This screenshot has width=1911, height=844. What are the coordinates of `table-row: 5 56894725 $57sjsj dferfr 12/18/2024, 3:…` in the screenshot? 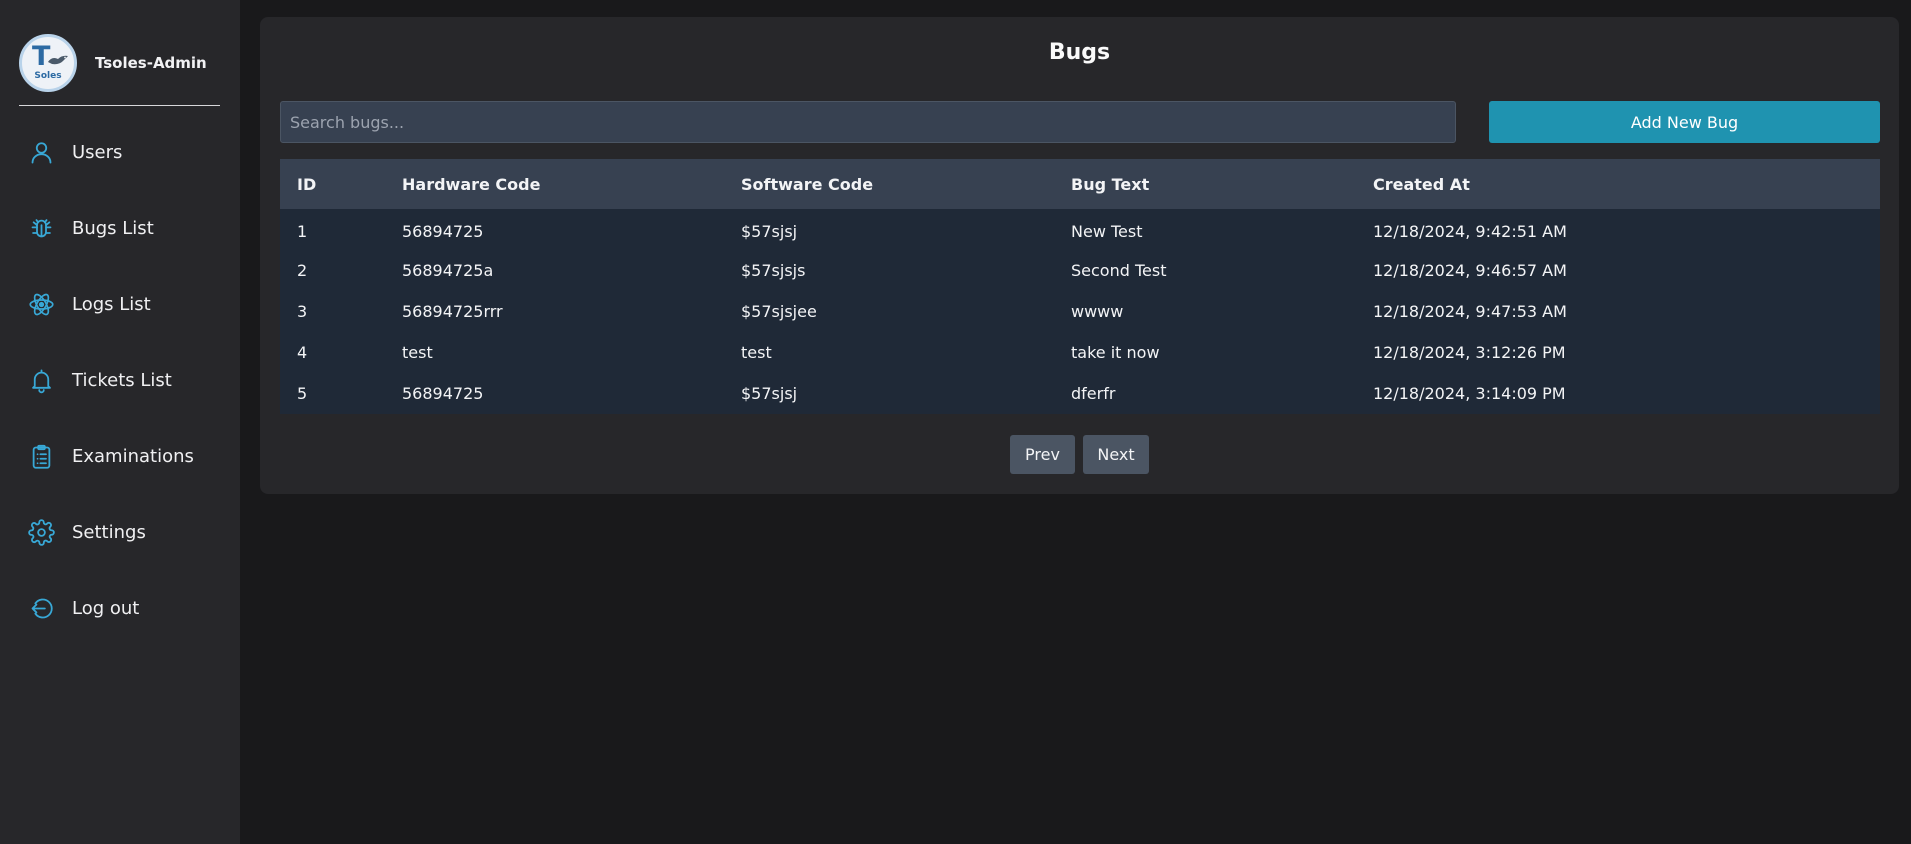 It's located at (1080, 393).